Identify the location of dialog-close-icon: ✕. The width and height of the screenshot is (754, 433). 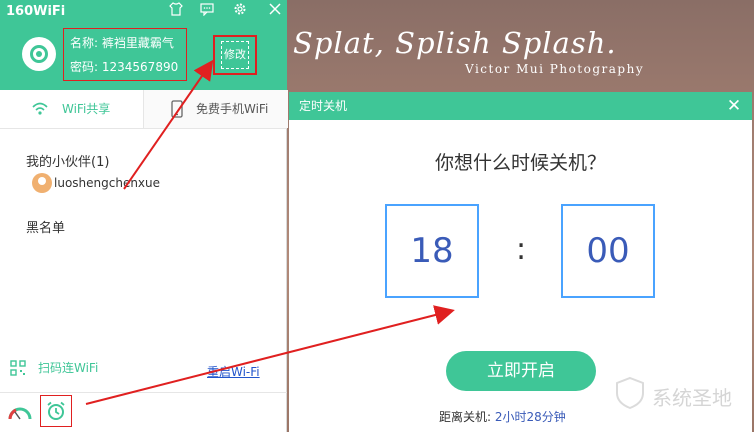
(734, 106).